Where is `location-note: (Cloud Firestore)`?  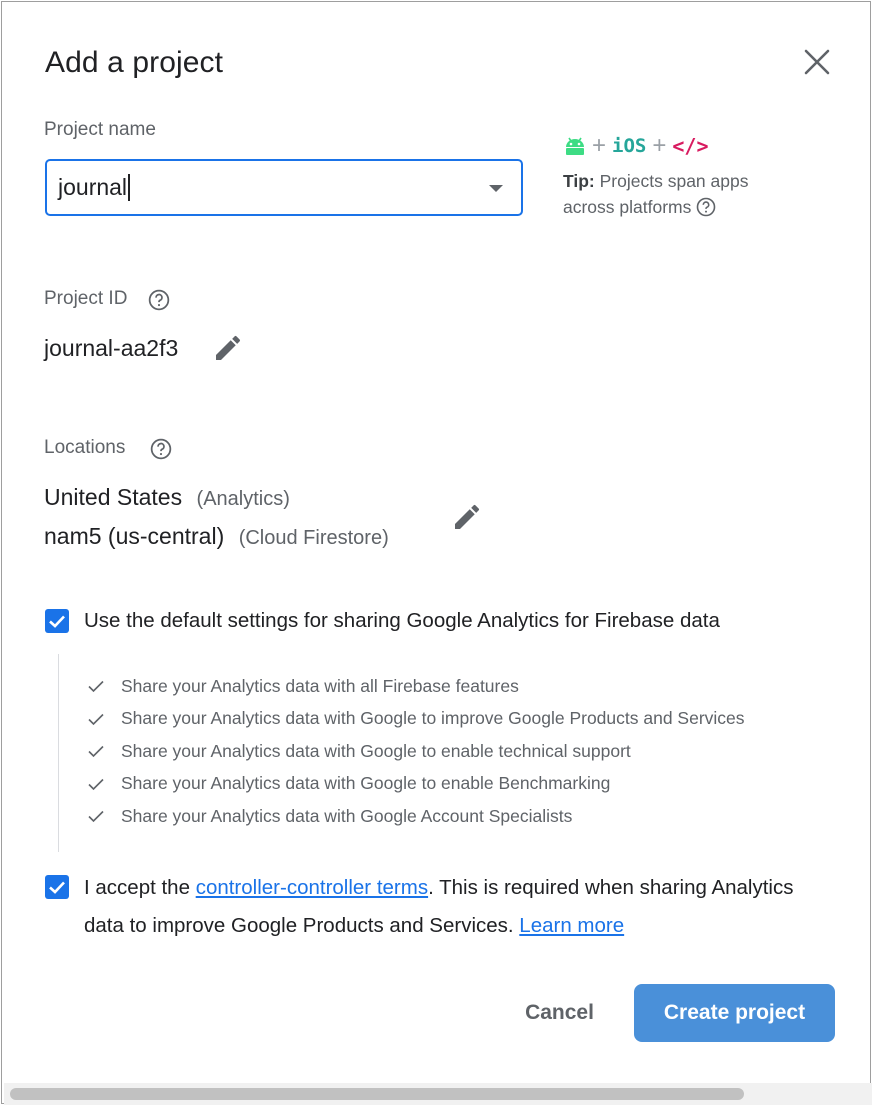
location-note: (Cloud Firestore) is located at coordinates (313, 538).